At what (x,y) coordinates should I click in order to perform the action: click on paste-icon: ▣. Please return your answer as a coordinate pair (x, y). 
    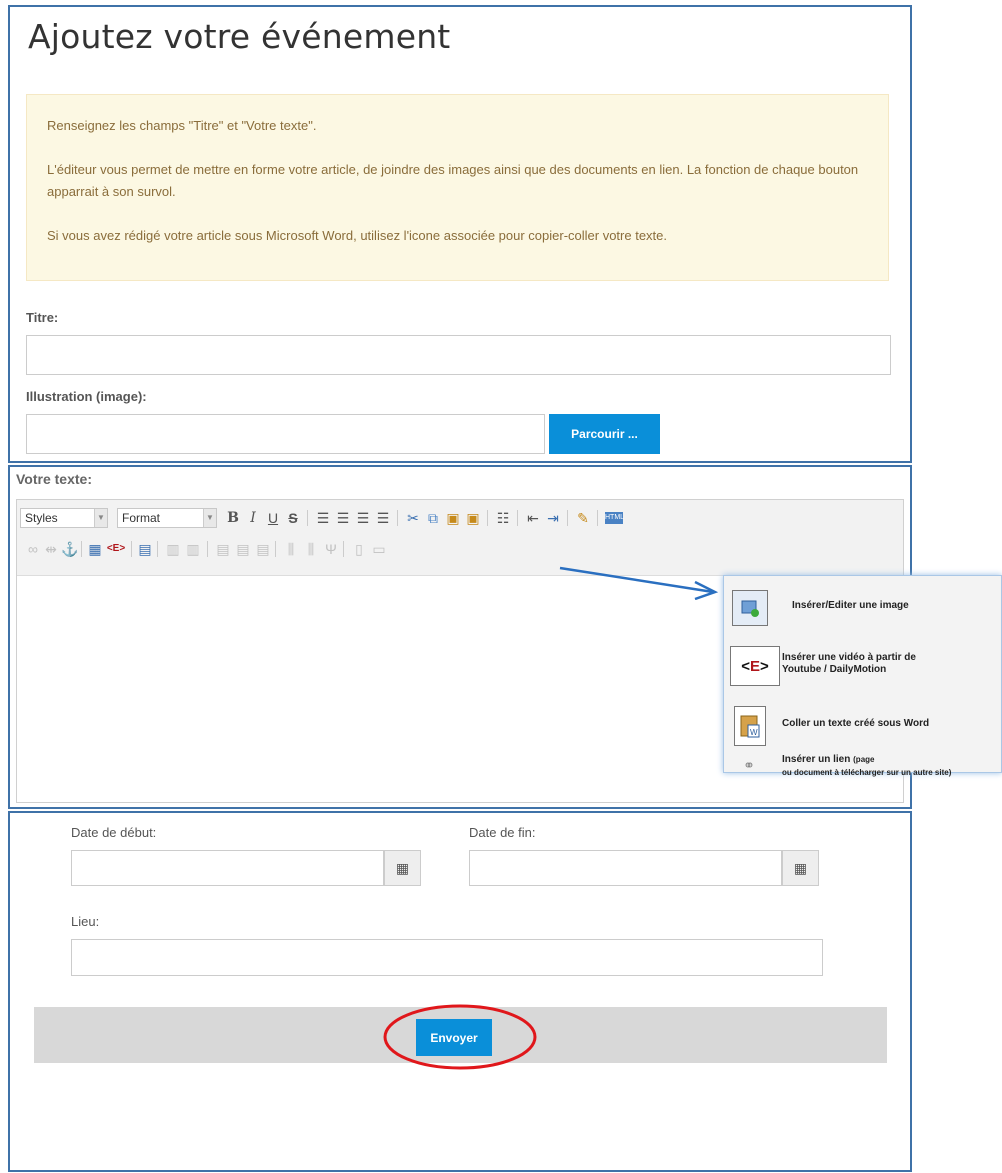
    Looking at the image, I should click on (453, 518).